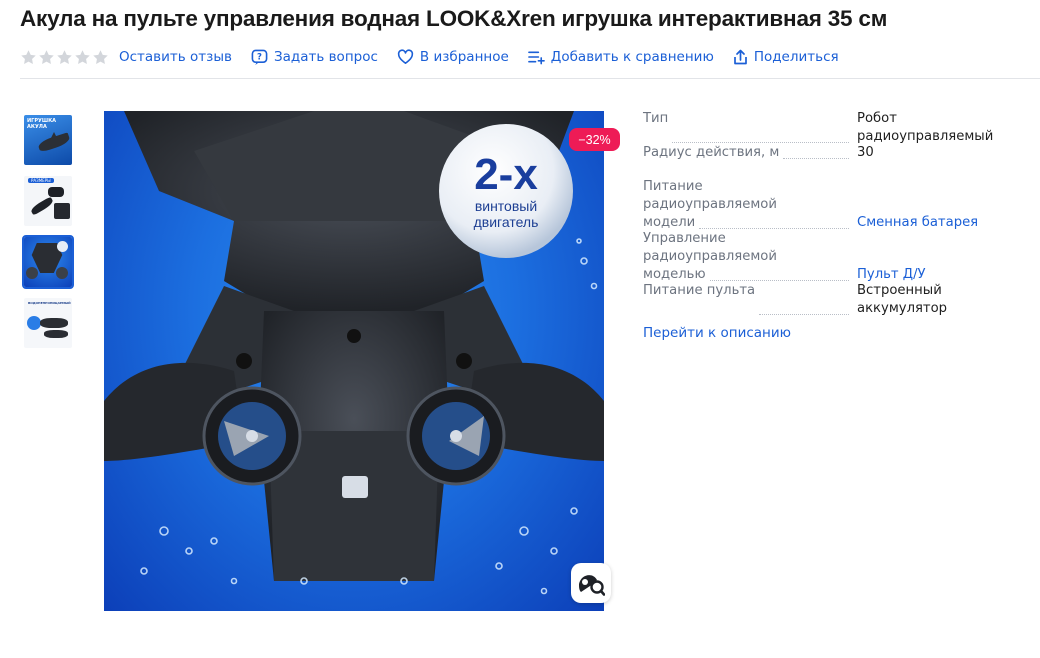  What do you see at coordinates (699, 290) in the screenshot?
I see `spec-key: Питание пульта` at bounding box center [699, 290].